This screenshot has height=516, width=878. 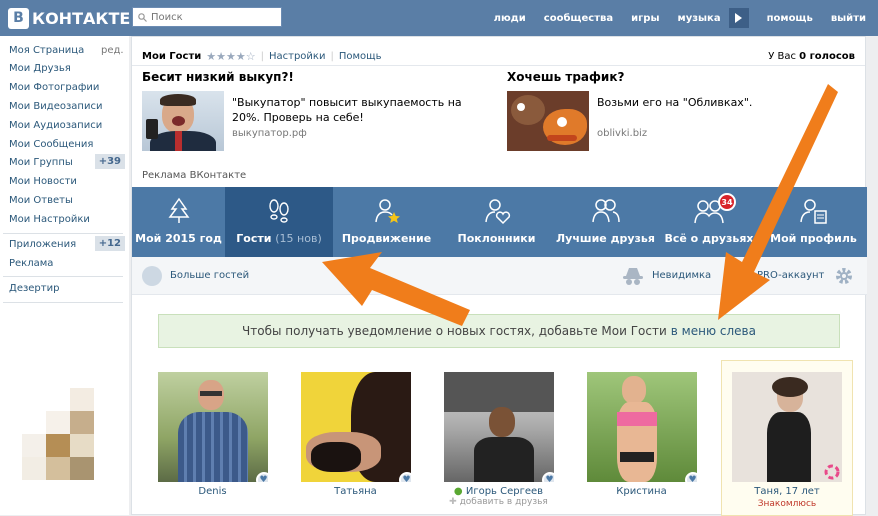 What do you see at coordinates (171, 56) in the screenshot?
I see `app-title: Мои Гости` at bounding box center [171, 56].